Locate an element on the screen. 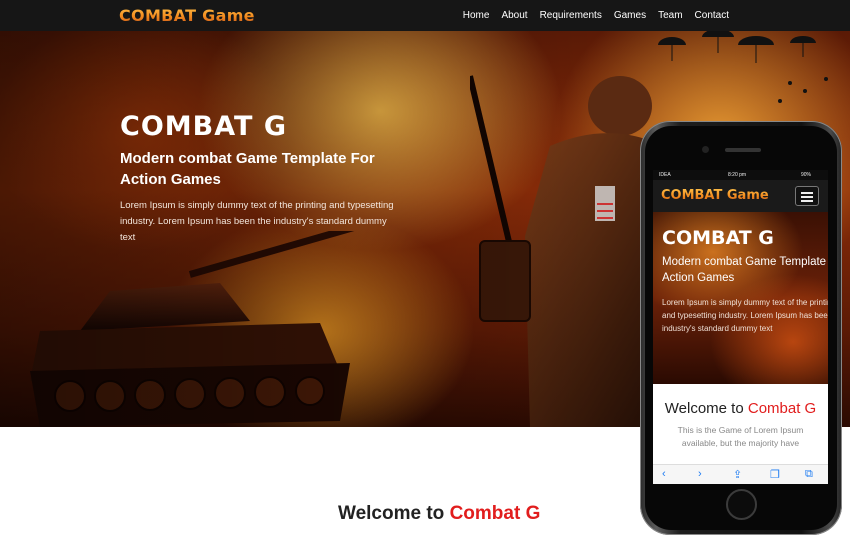  welcome-highlight: Combat G is located at coordinates (495, 513).